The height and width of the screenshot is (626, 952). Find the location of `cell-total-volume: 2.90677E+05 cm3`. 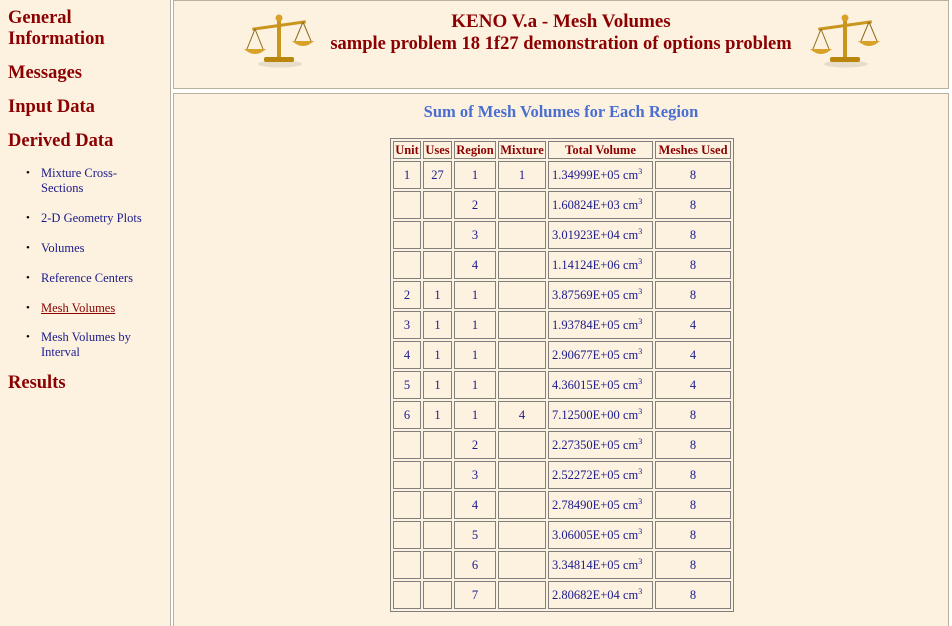

cell-total-volume: 2.90677E+05 cm3 is located at coordinates (600, 355).